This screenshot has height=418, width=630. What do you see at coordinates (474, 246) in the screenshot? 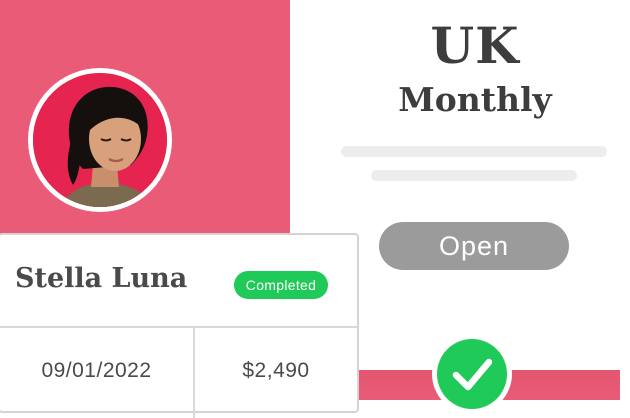
I see `open-button: Open` at bounding box center [474, 246].